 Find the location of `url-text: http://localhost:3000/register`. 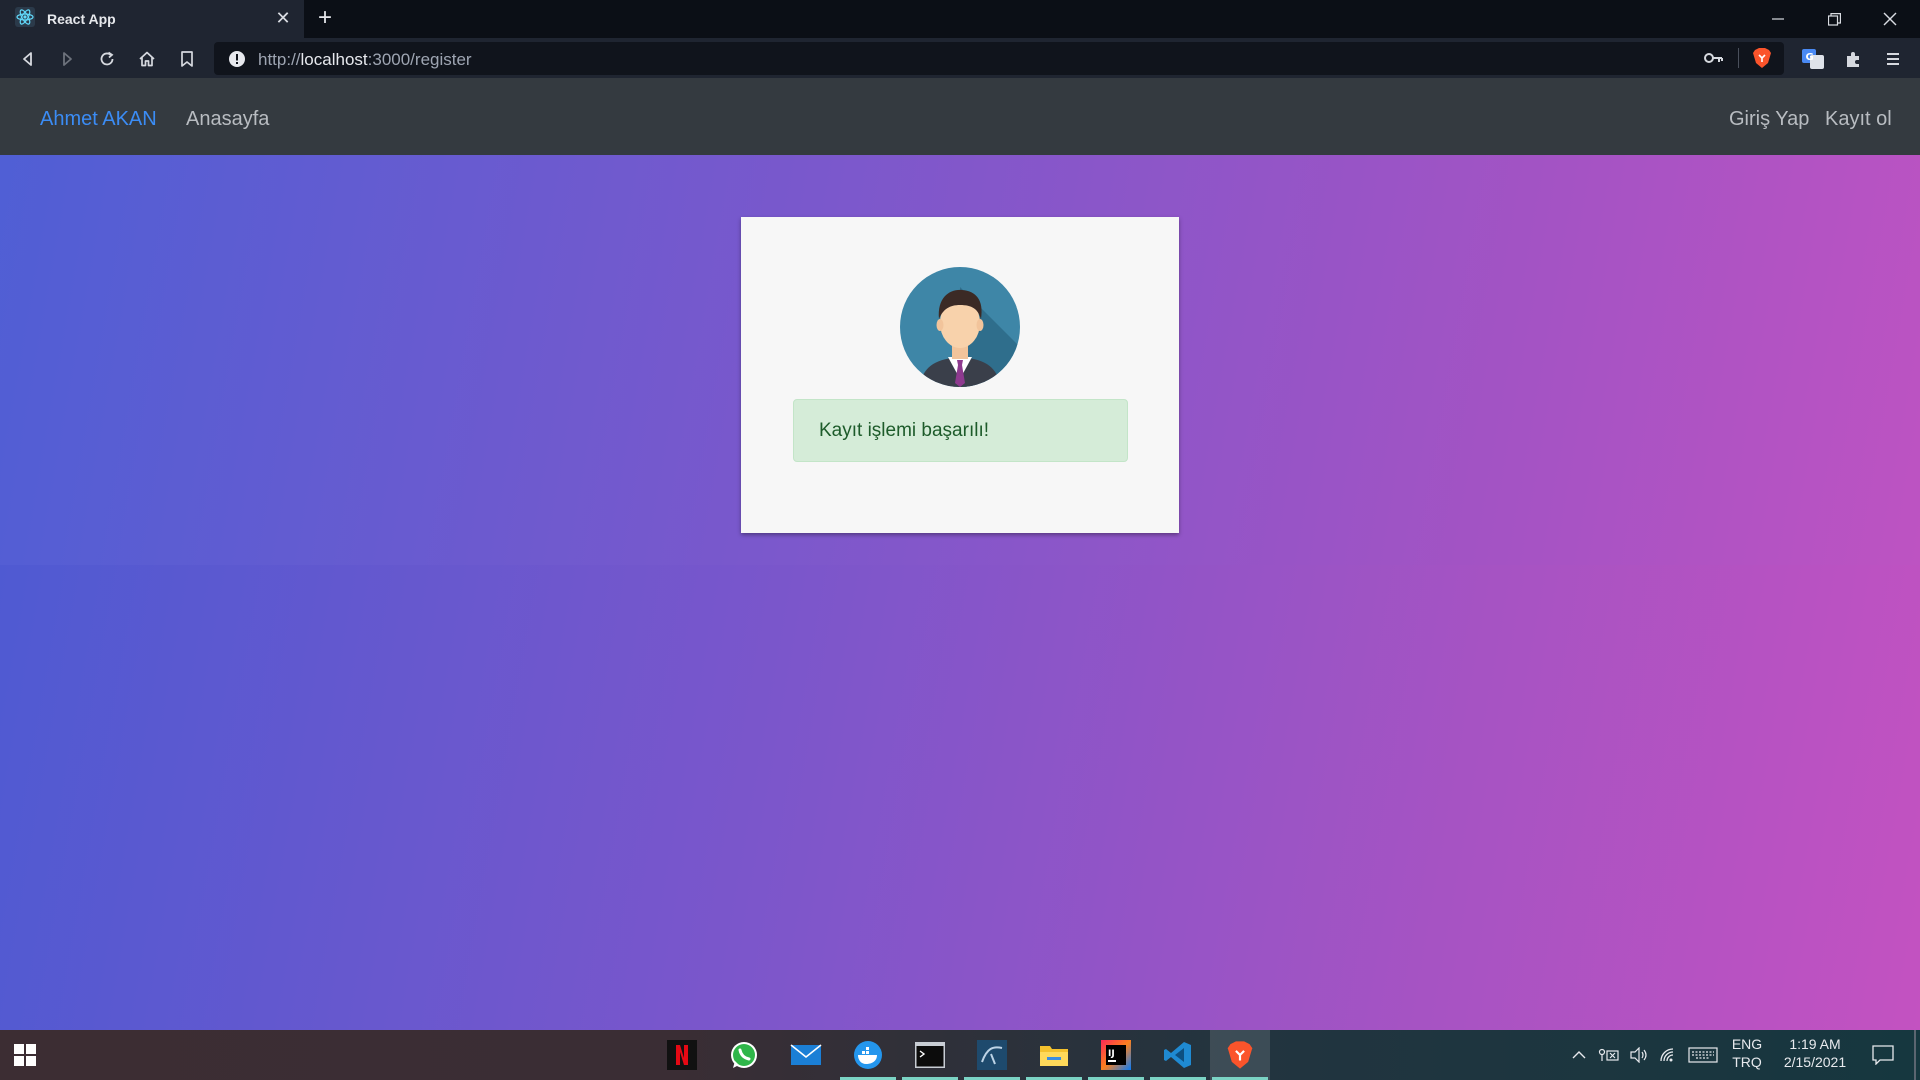

url-text: http://localhost:3000/register is located at coordinates (365, 59).